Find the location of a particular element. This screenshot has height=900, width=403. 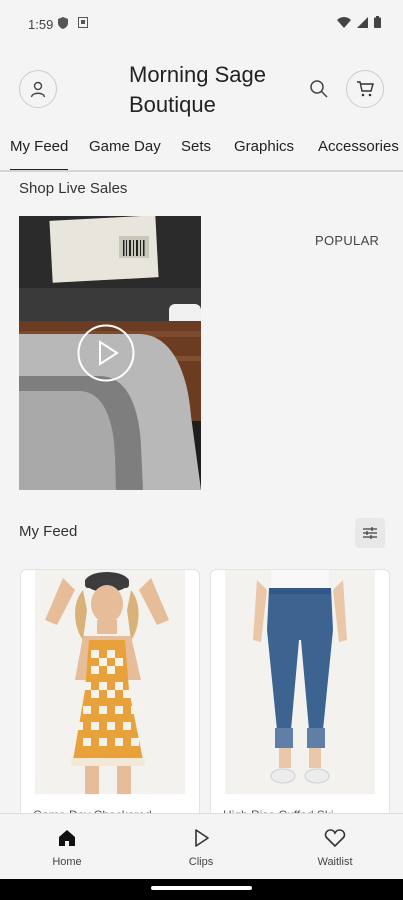

system-gesture-bar is located at coordinates (201, 889).